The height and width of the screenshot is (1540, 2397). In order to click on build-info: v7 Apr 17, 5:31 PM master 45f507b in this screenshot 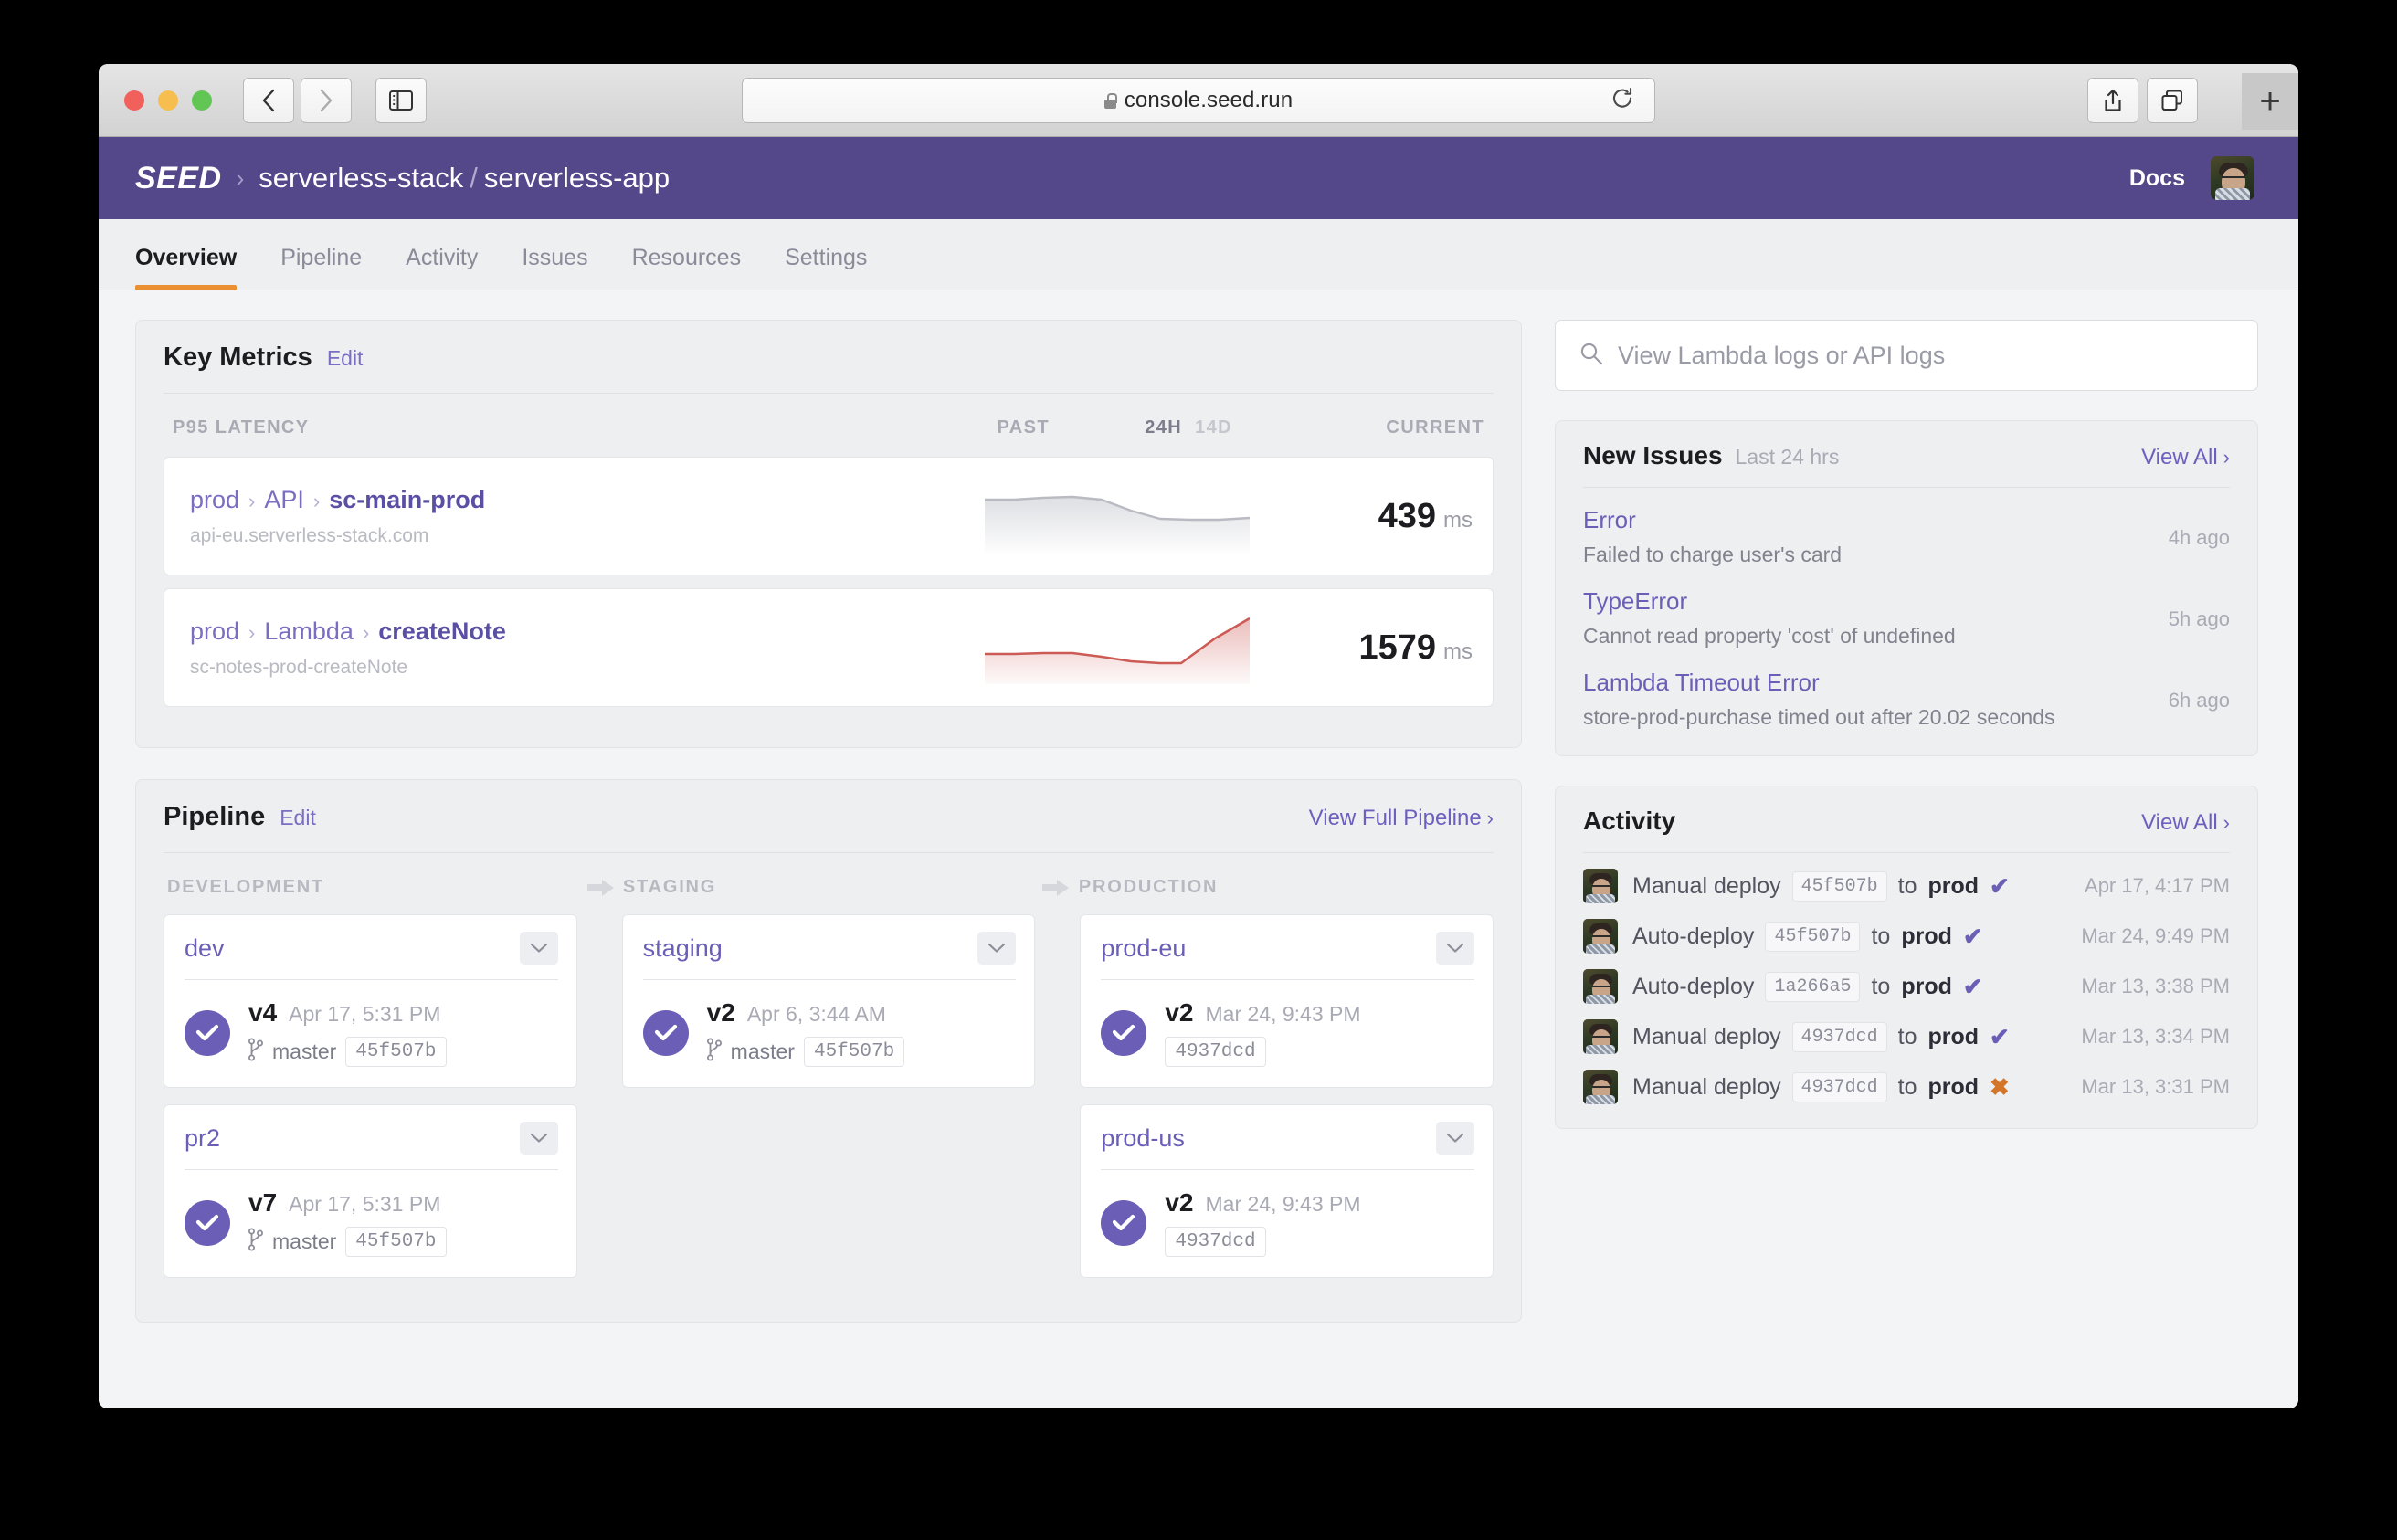, I will do `click(347, 1222)`.